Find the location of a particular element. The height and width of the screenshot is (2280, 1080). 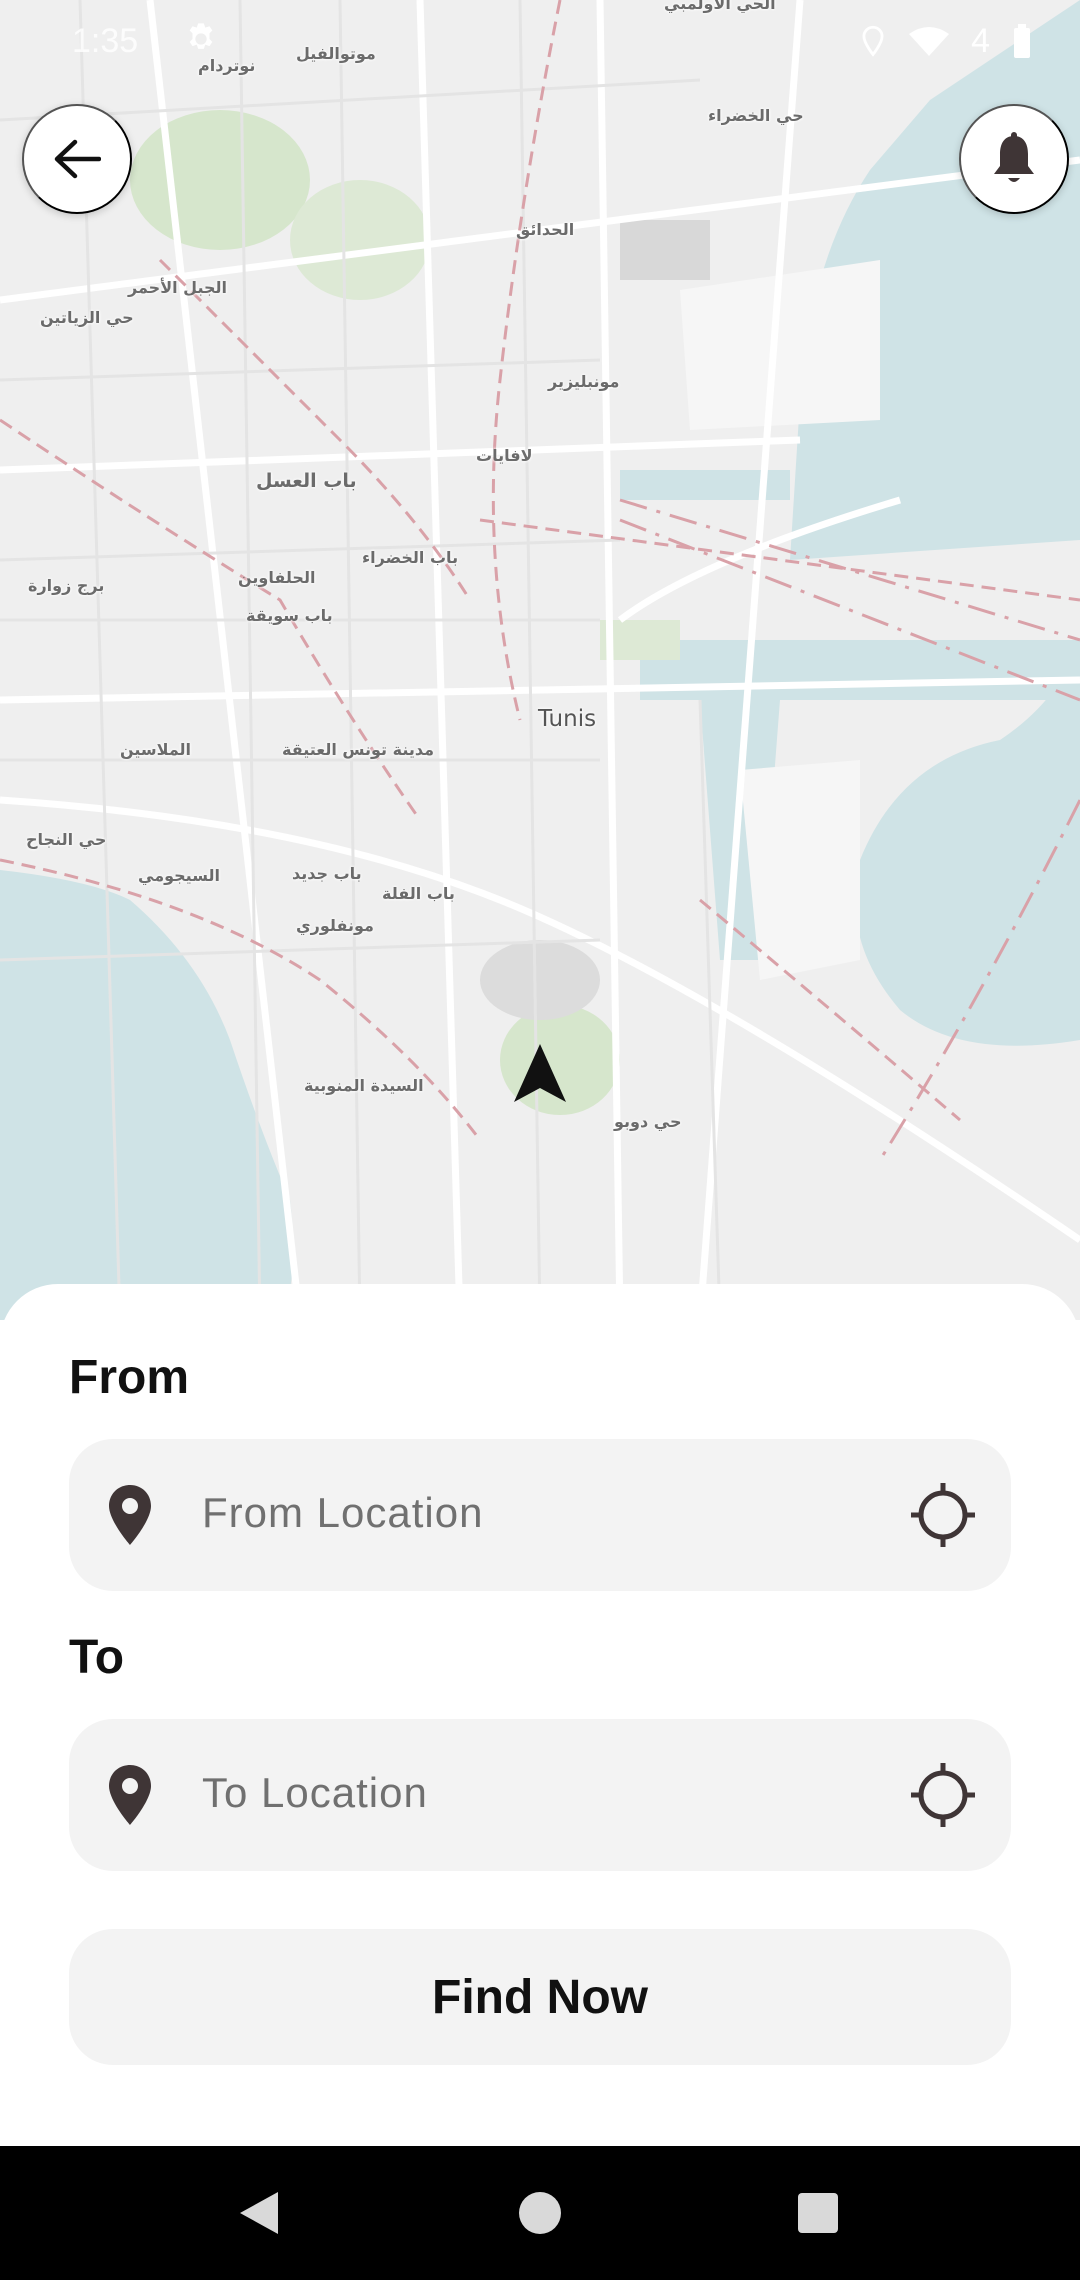

status-bar: 1:35 4 is located at coordinates (540, 42).